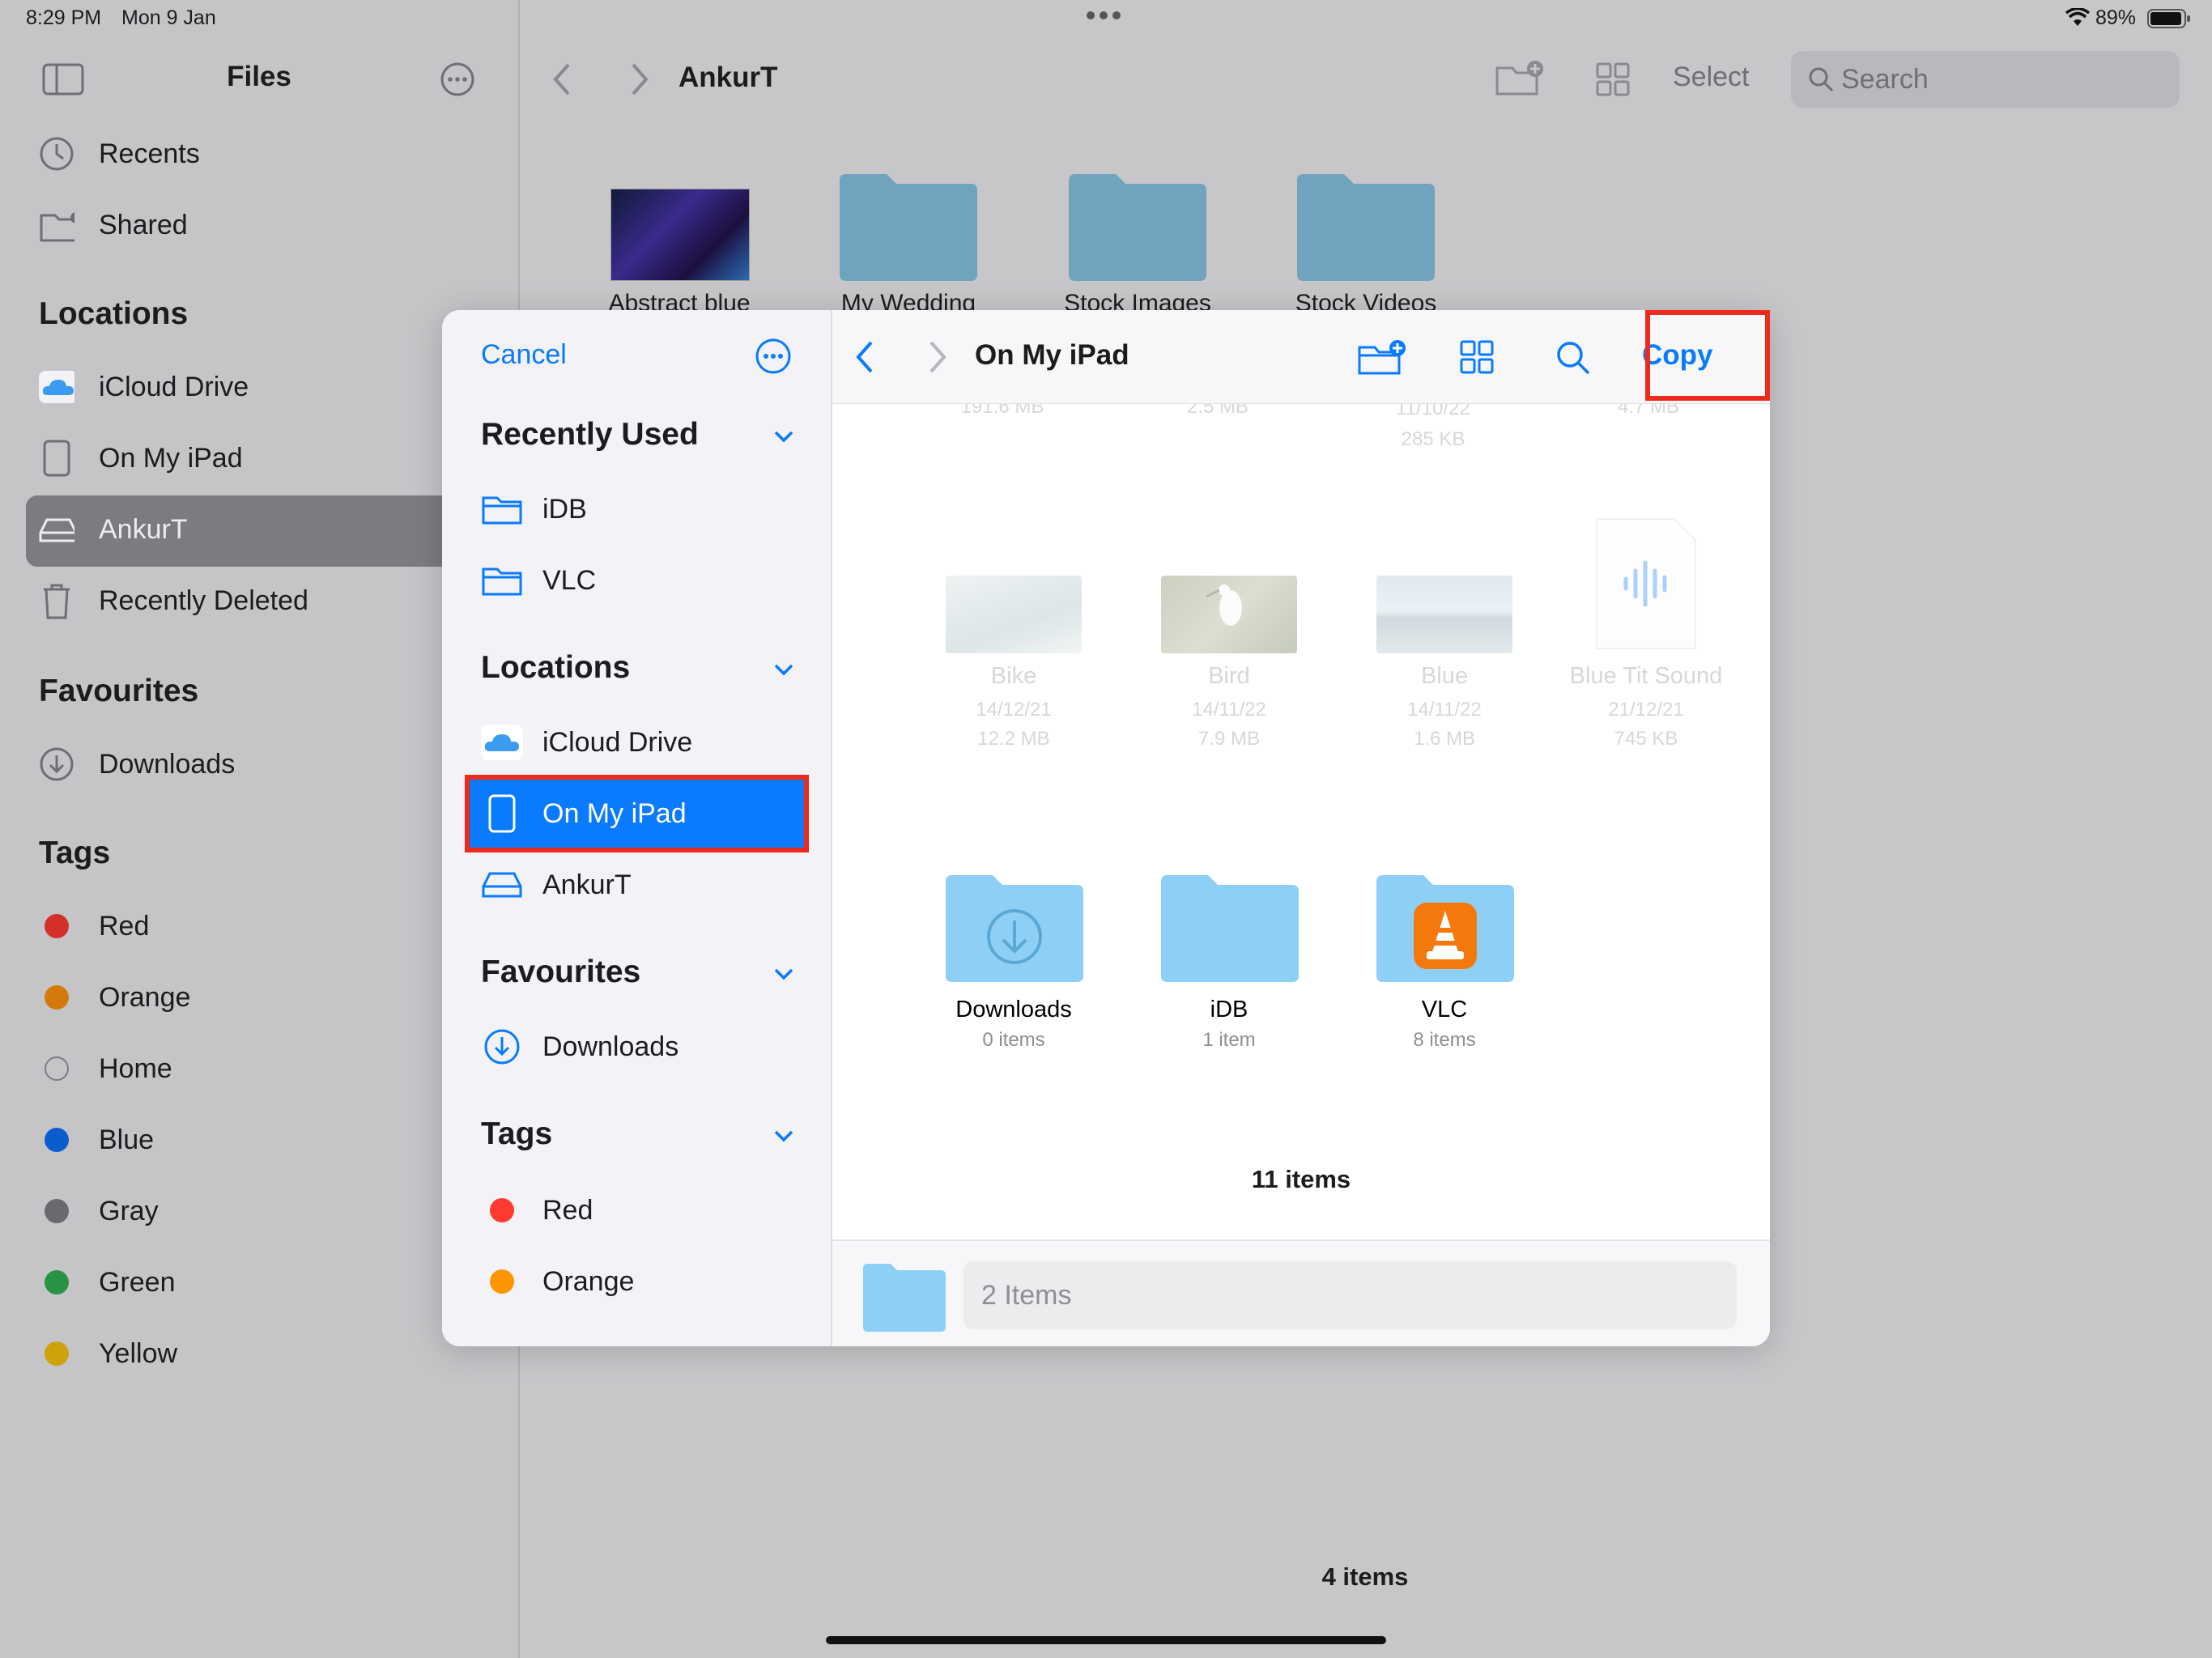  What do you see at coordinates (114, 313) in the screenshot?
I see `sidebar-locations-heading: Locations` at bounding box center [114, 313].